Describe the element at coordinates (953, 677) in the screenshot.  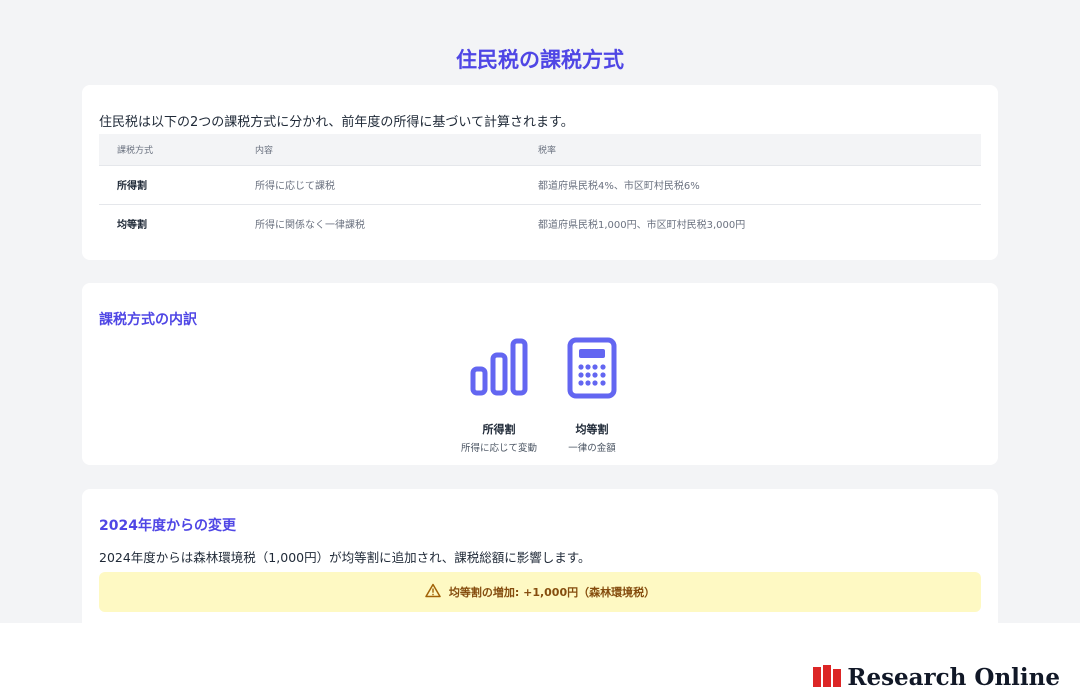
I see `logo-text: Research Online` at that location.